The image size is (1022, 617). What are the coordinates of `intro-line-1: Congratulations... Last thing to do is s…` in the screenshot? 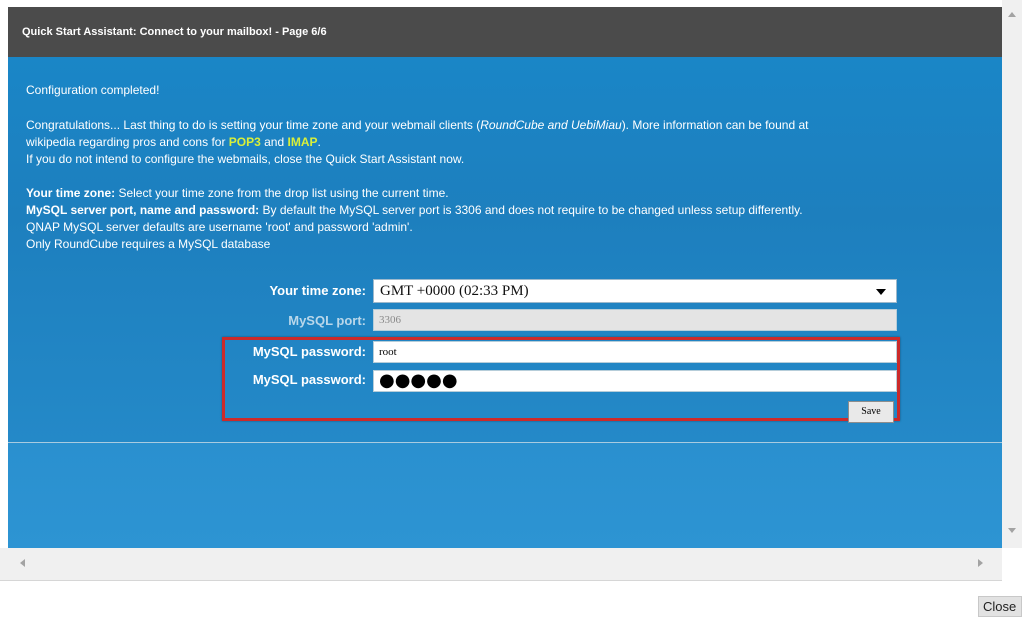 It's located at (417, 125).